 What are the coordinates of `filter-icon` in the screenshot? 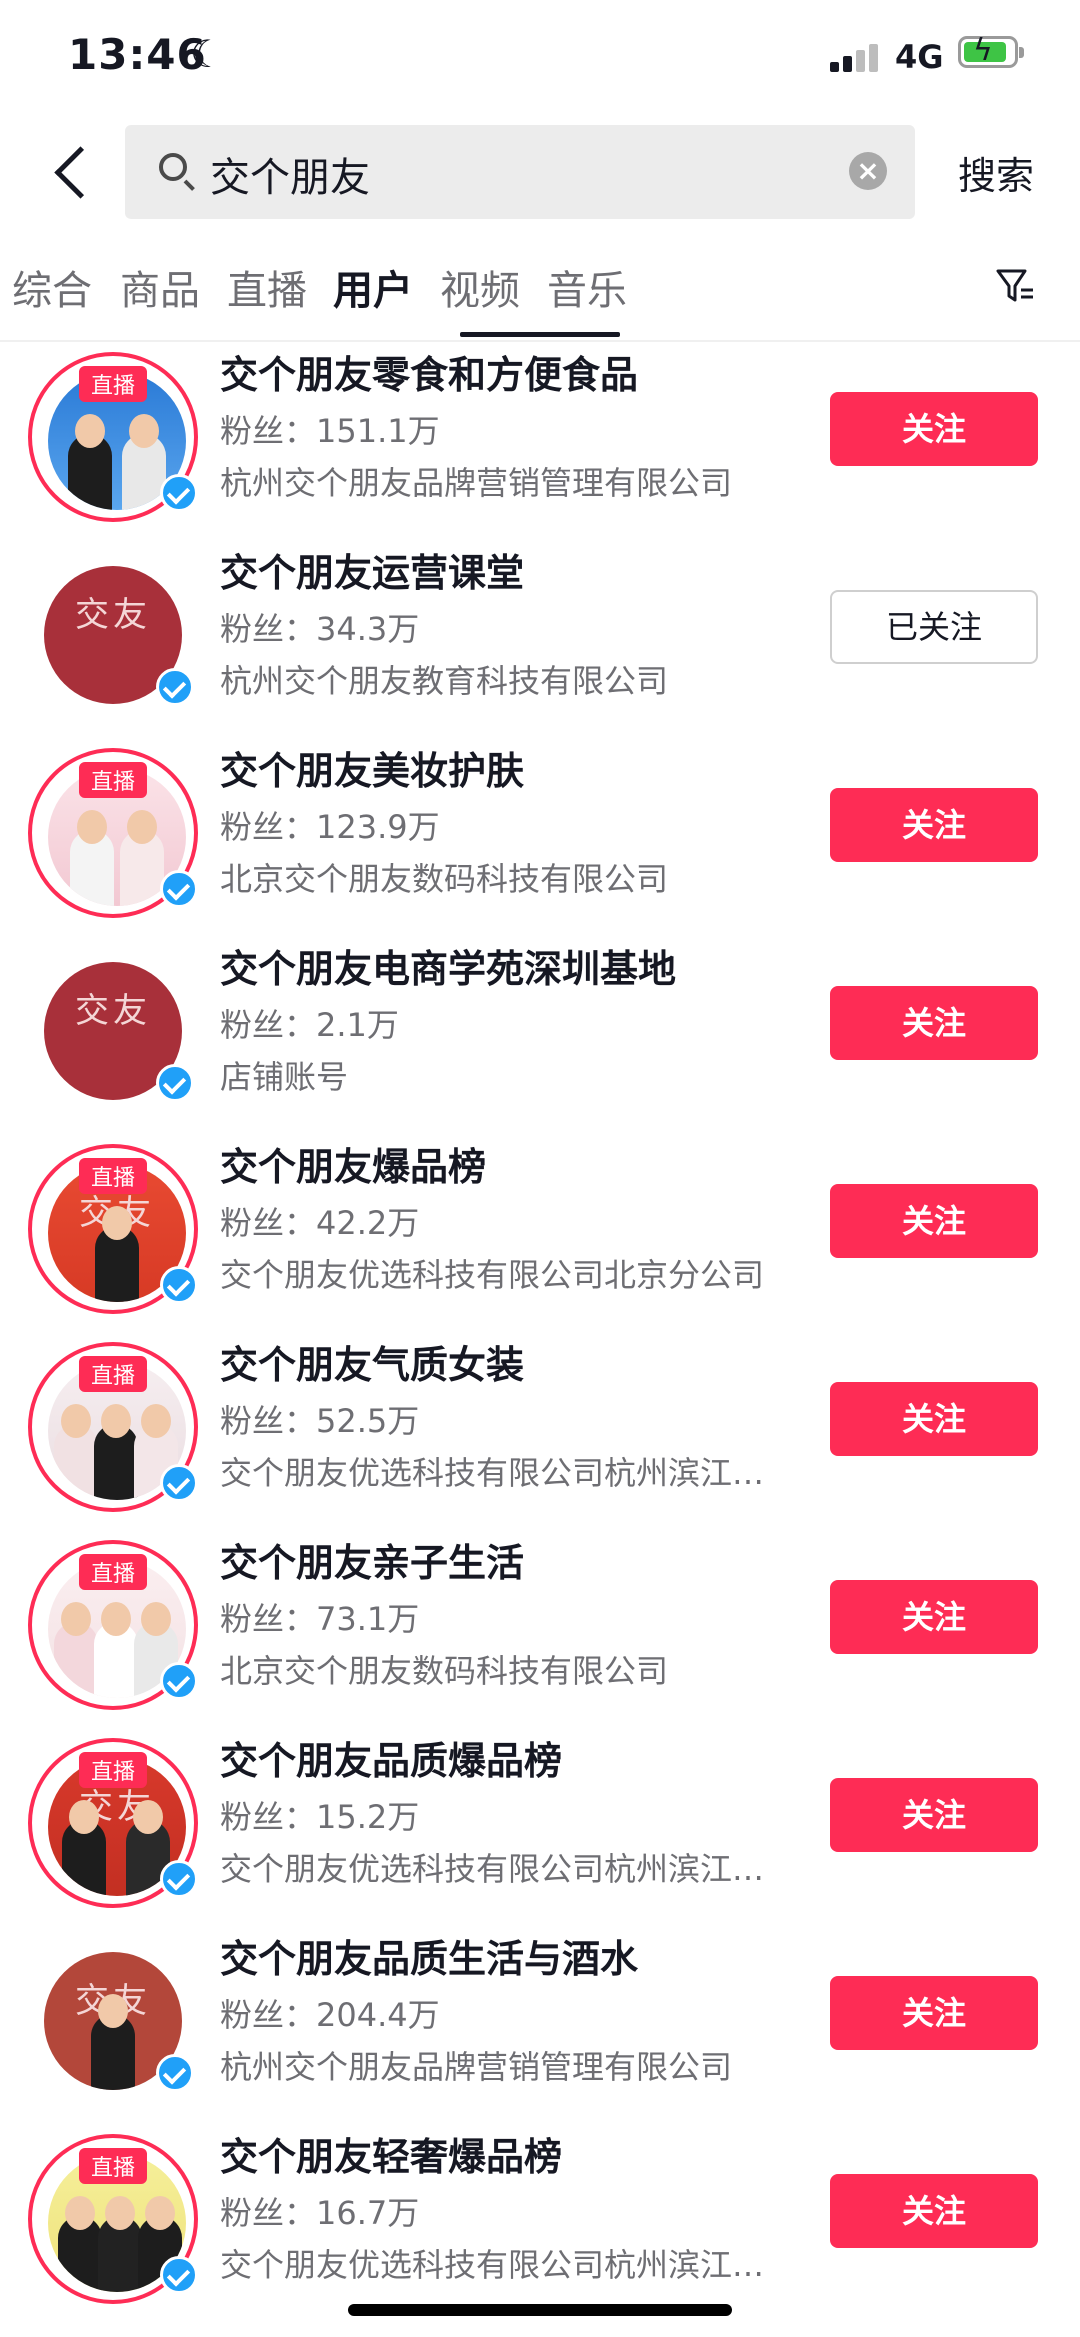 It's located at (1015, 287).